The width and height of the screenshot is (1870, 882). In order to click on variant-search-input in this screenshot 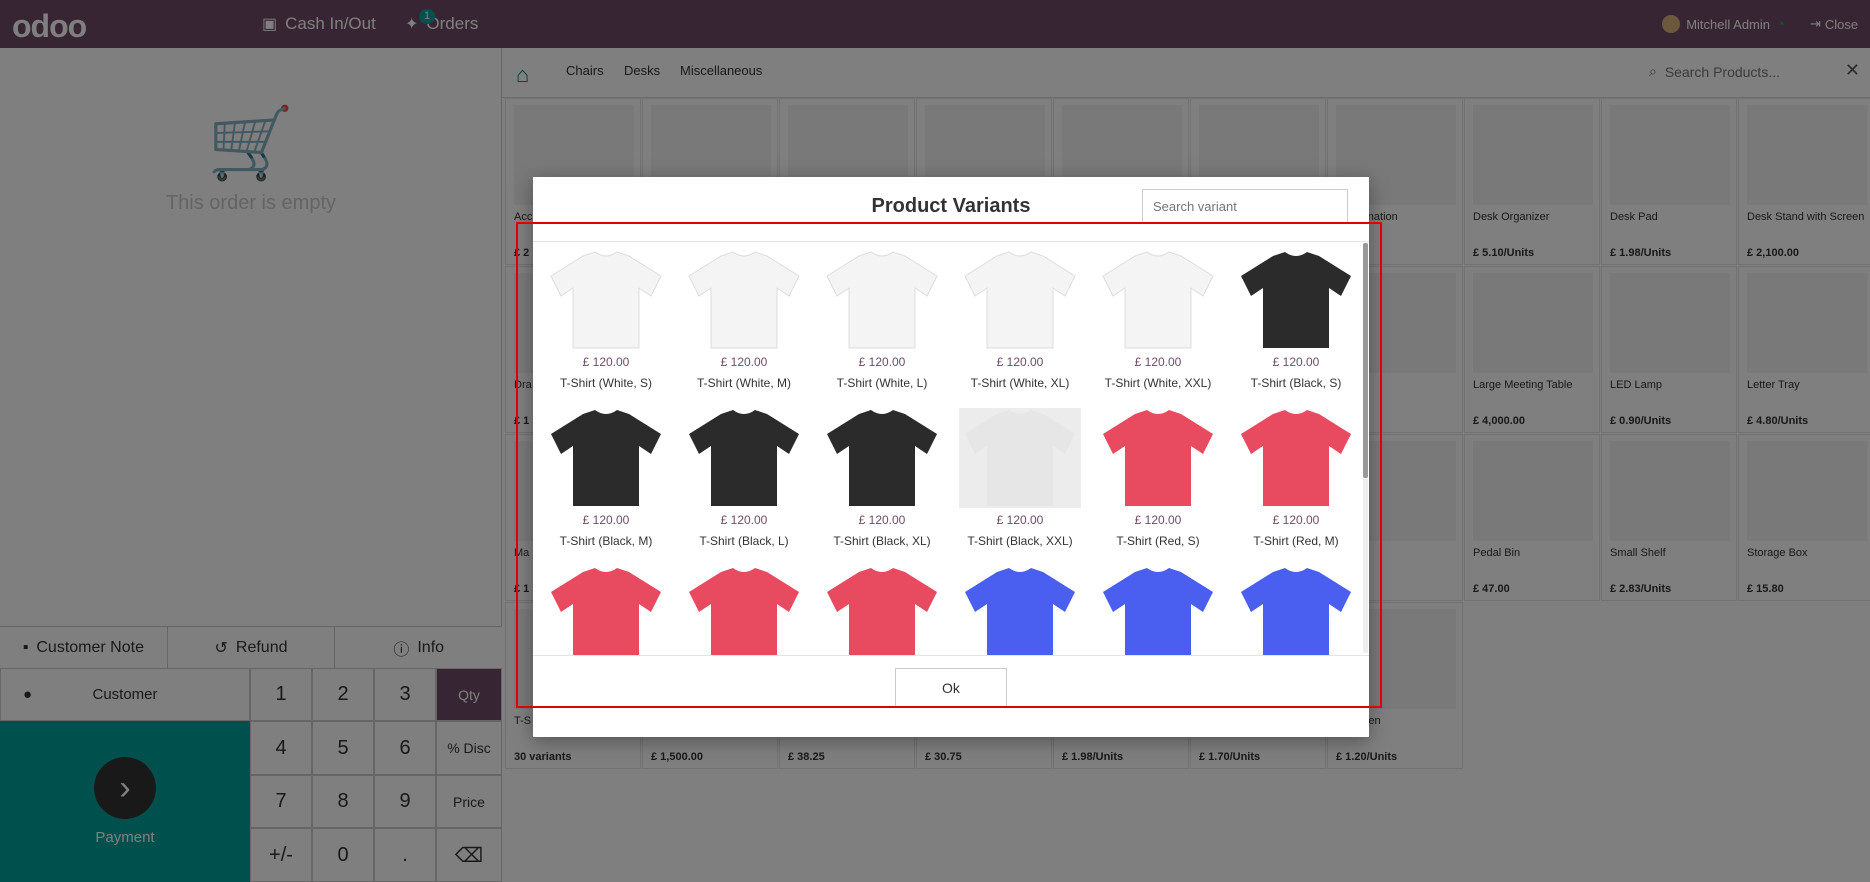, I will do `click(1245, 206)`.